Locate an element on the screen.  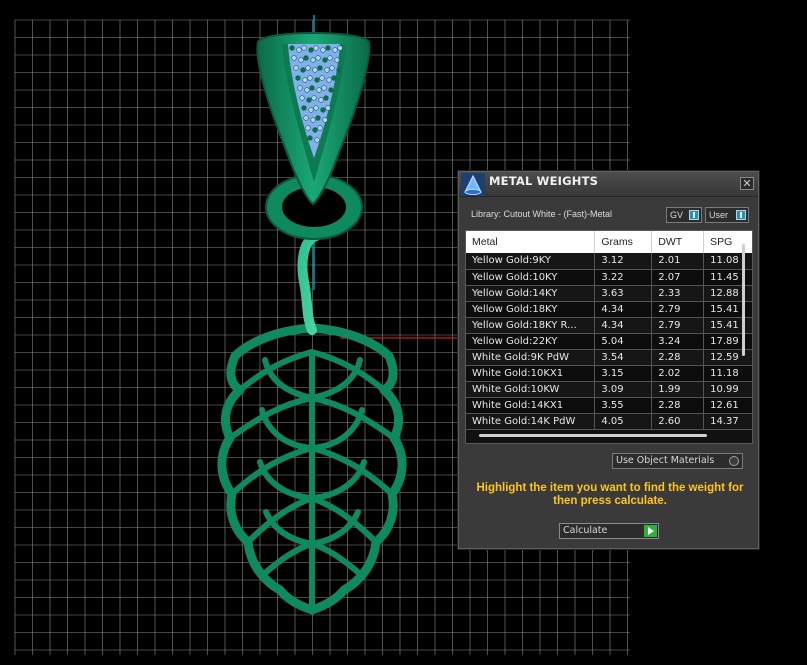
cell-metal: White Gold:9K PdW is located at coordinates (531, 357).